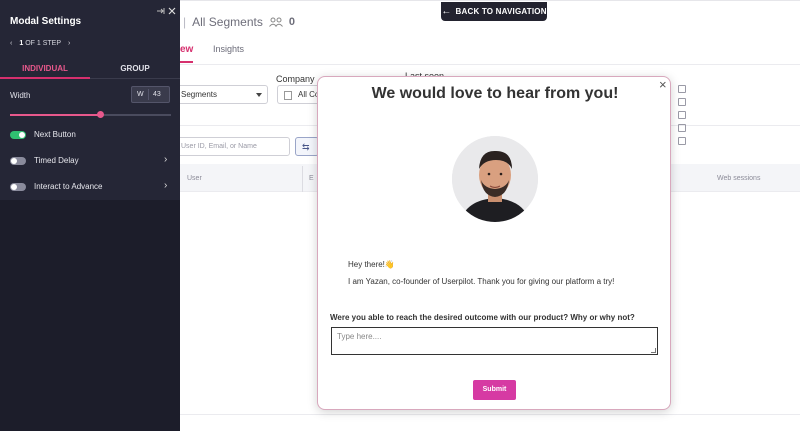 This screenshot has width=800, height=431. I want to click on timed-delay-toggle, so click(18, 161).